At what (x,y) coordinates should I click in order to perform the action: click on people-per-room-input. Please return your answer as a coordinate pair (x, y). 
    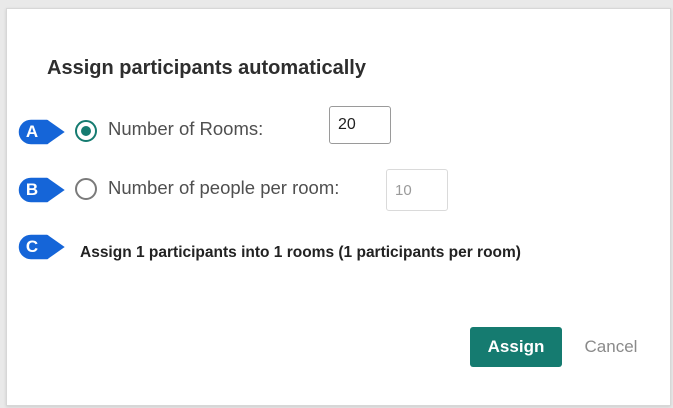
    Looking at the image, I should click on (417, 190).